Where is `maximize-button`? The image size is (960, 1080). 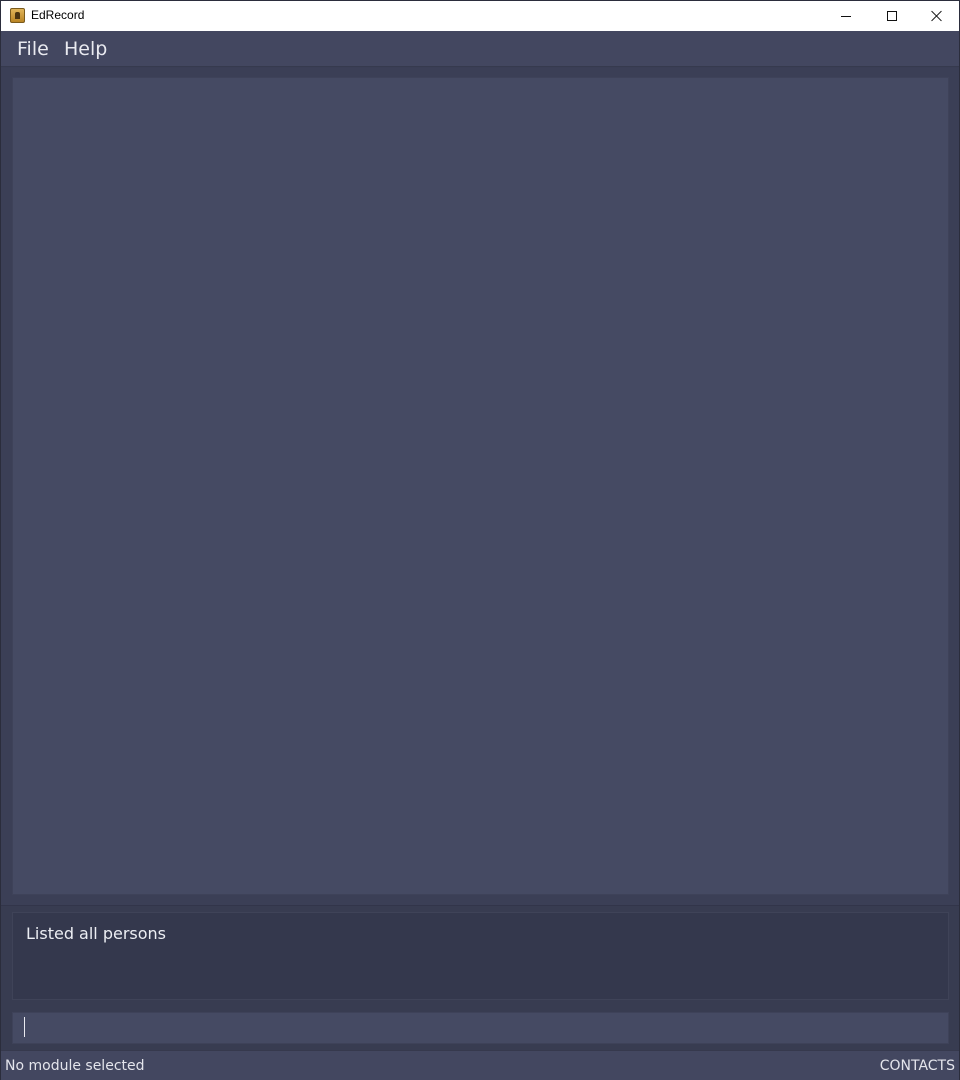 maximize-button is located at coordinates (892, 16).